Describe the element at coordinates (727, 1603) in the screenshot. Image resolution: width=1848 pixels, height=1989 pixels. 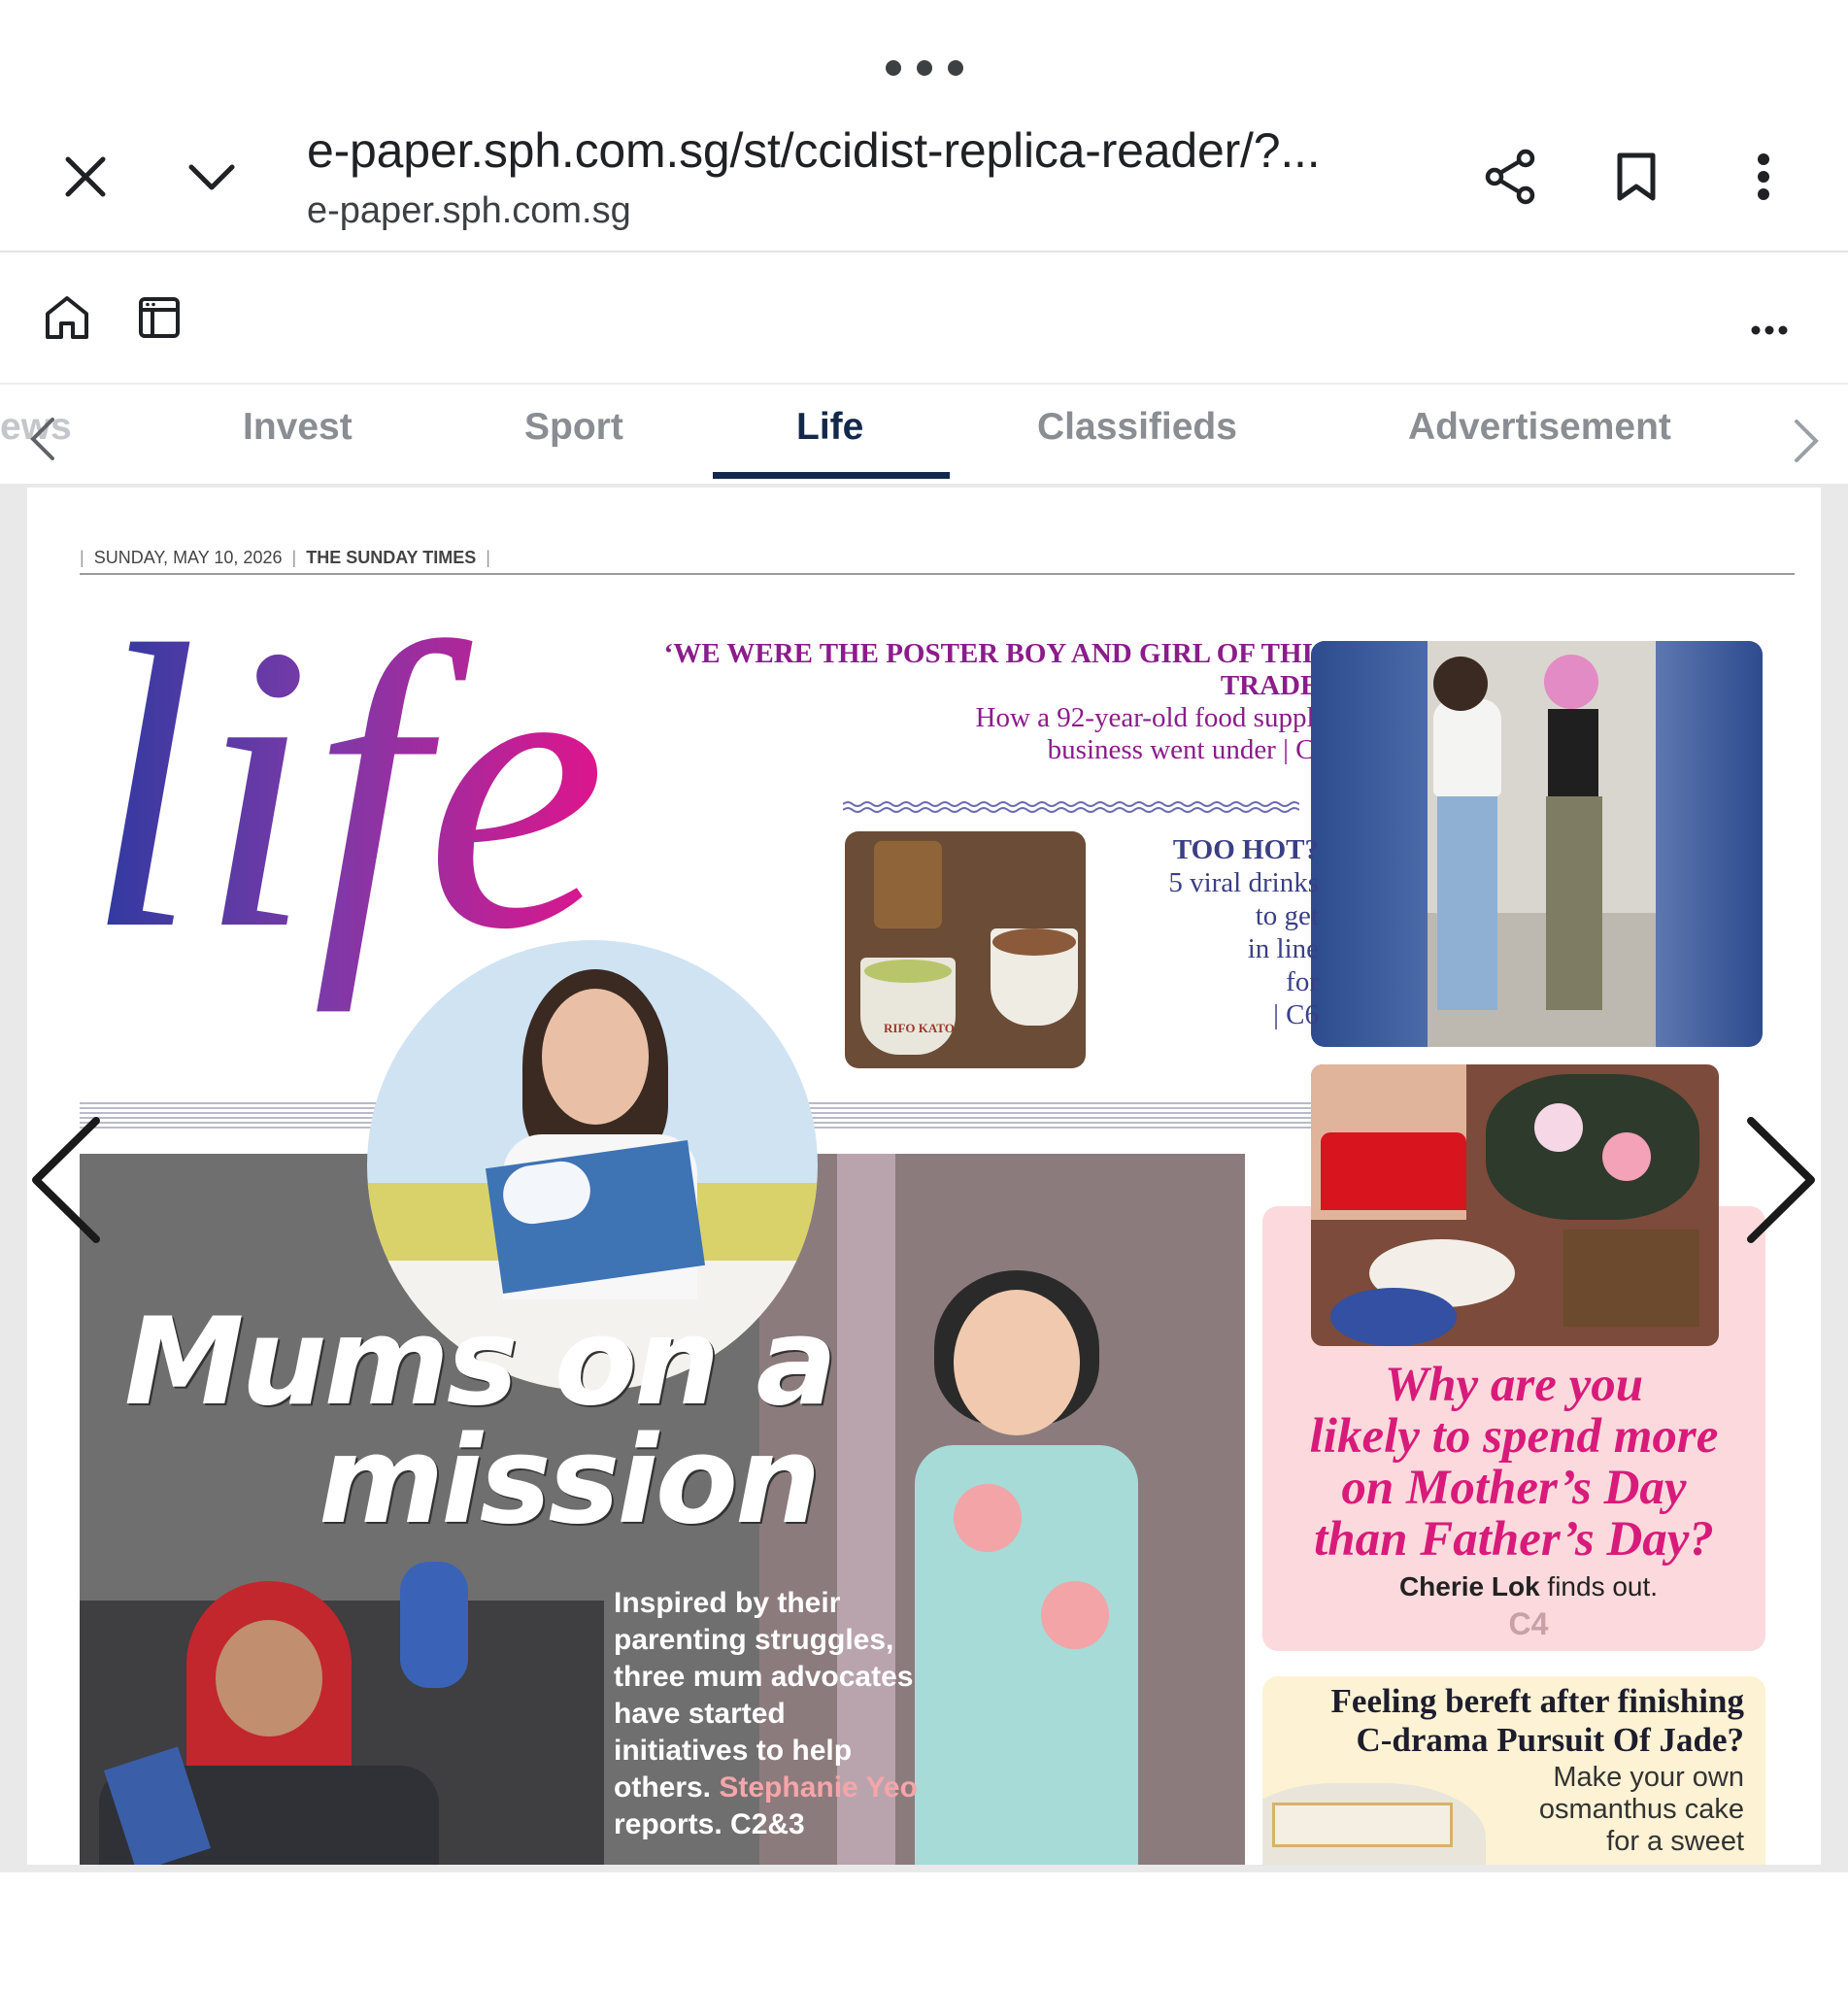
I see `blurb-line1: Inspired by their` at that location.